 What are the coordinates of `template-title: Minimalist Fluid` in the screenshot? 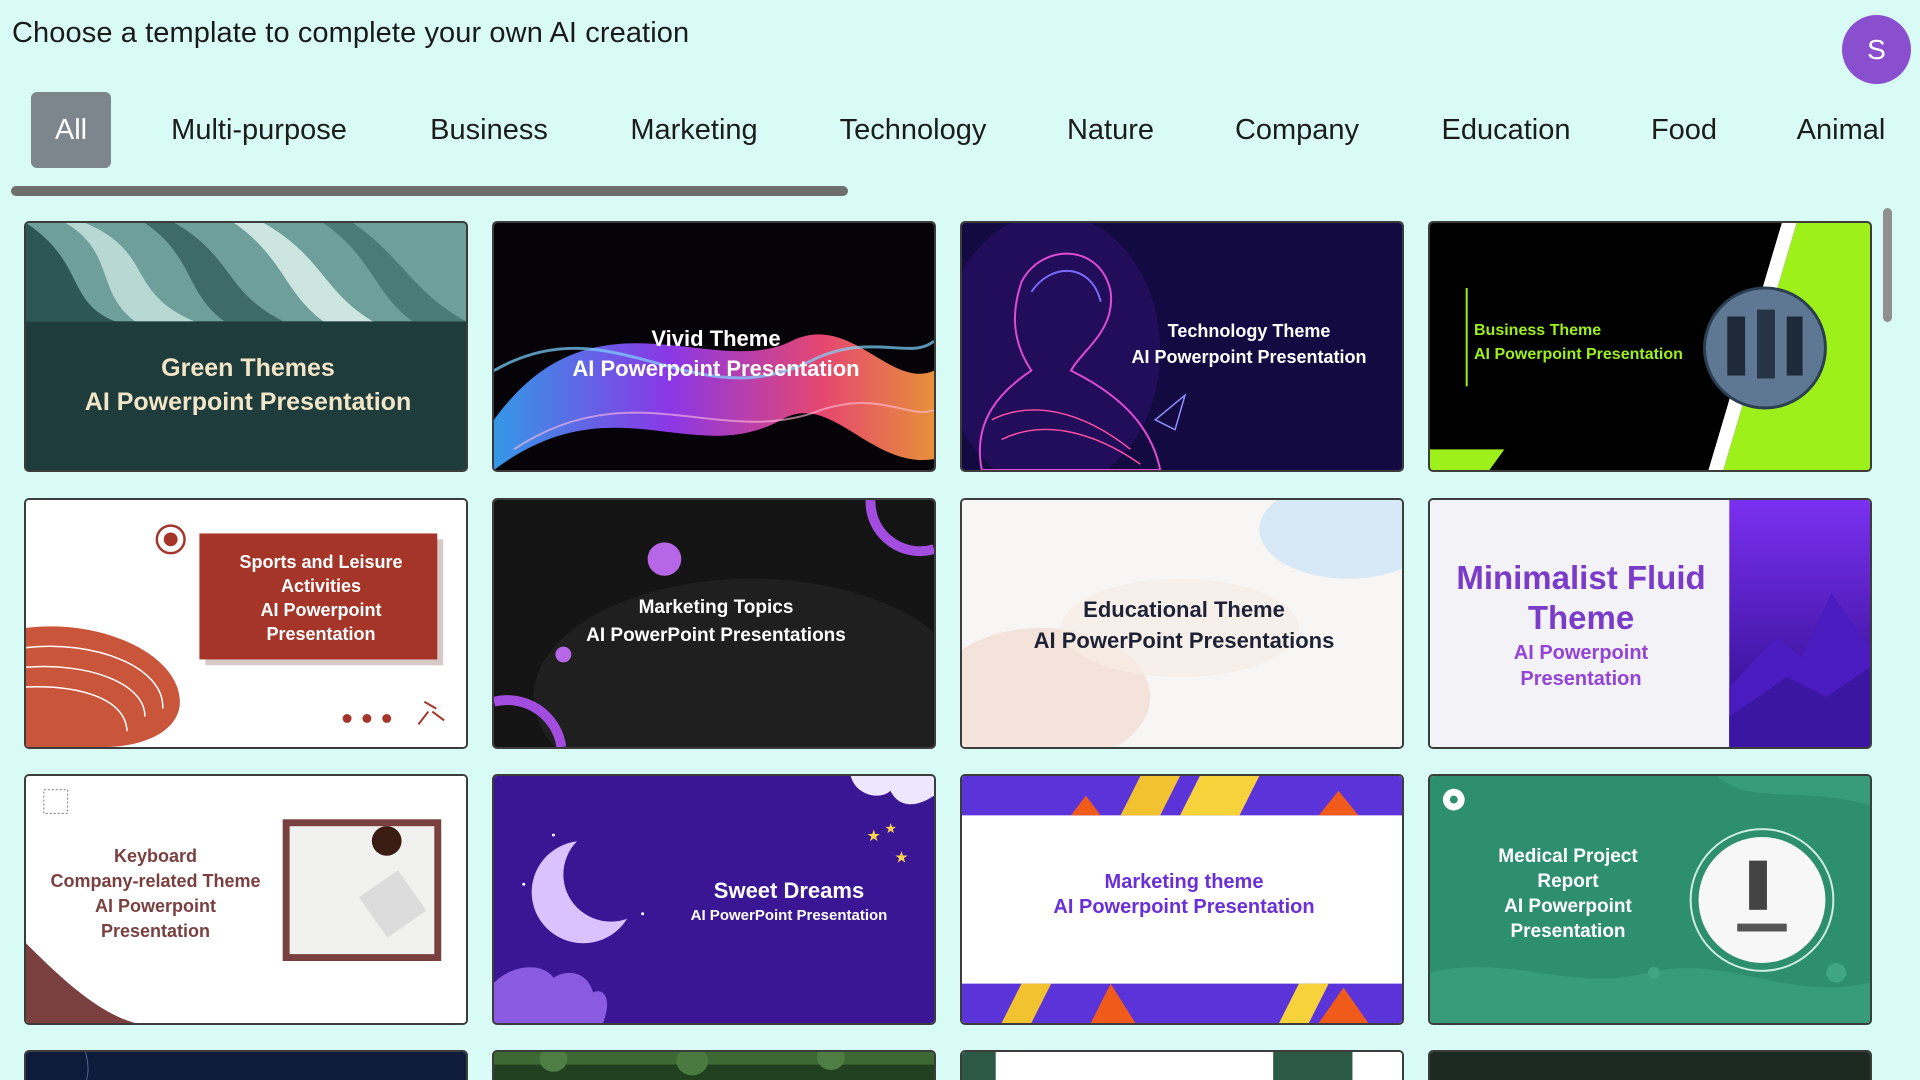 It's located at (1581, 577).